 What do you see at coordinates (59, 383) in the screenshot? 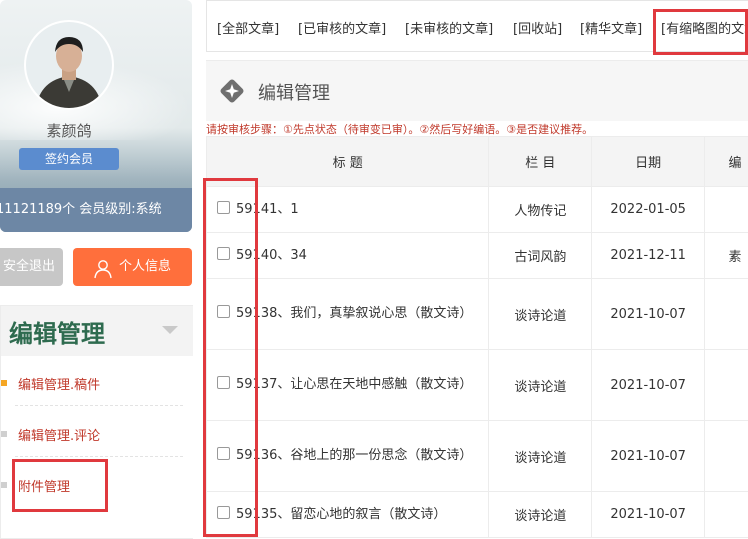
I see `sidebar-item-label: 编辑管理.稿件` at bounding box center [59, 383].